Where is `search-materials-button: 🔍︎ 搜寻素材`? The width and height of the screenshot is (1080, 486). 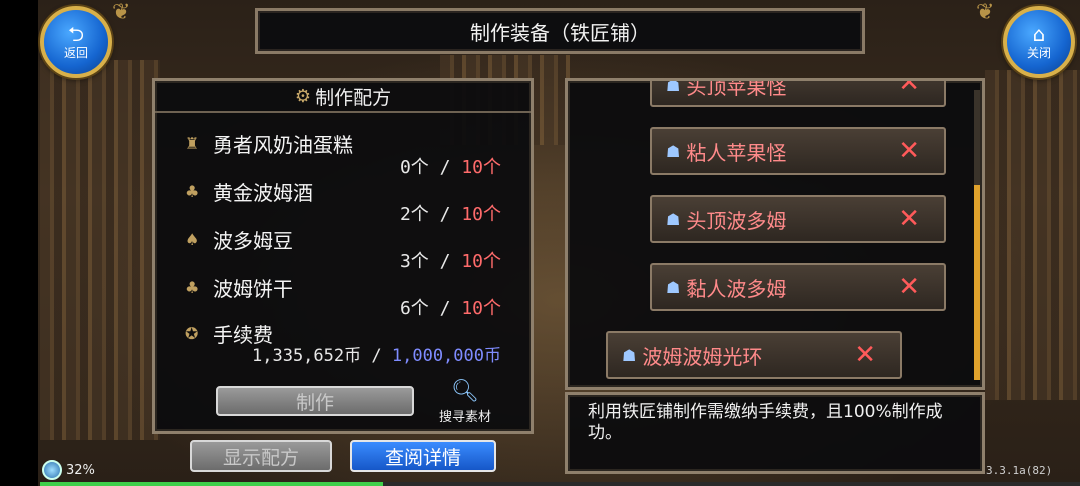 search-materials-button: 🔍︎ 搜寻素材 is located at coordinates (465, 403).